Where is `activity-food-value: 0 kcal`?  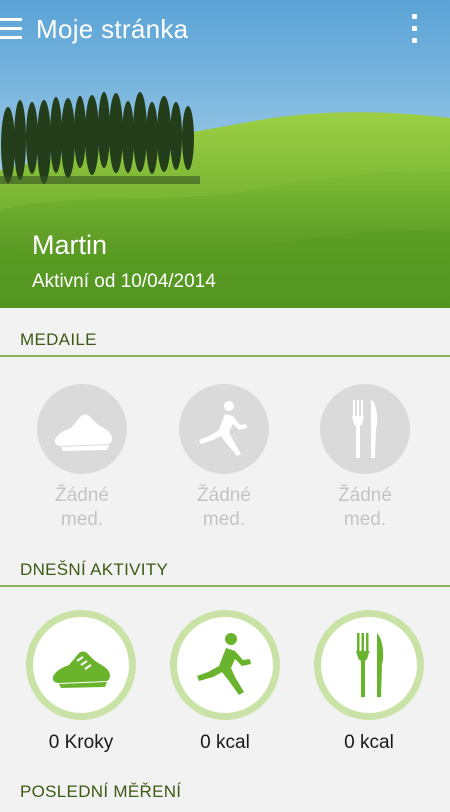 activity-food-value: 0 kcal is located at coordinates (369, 742).